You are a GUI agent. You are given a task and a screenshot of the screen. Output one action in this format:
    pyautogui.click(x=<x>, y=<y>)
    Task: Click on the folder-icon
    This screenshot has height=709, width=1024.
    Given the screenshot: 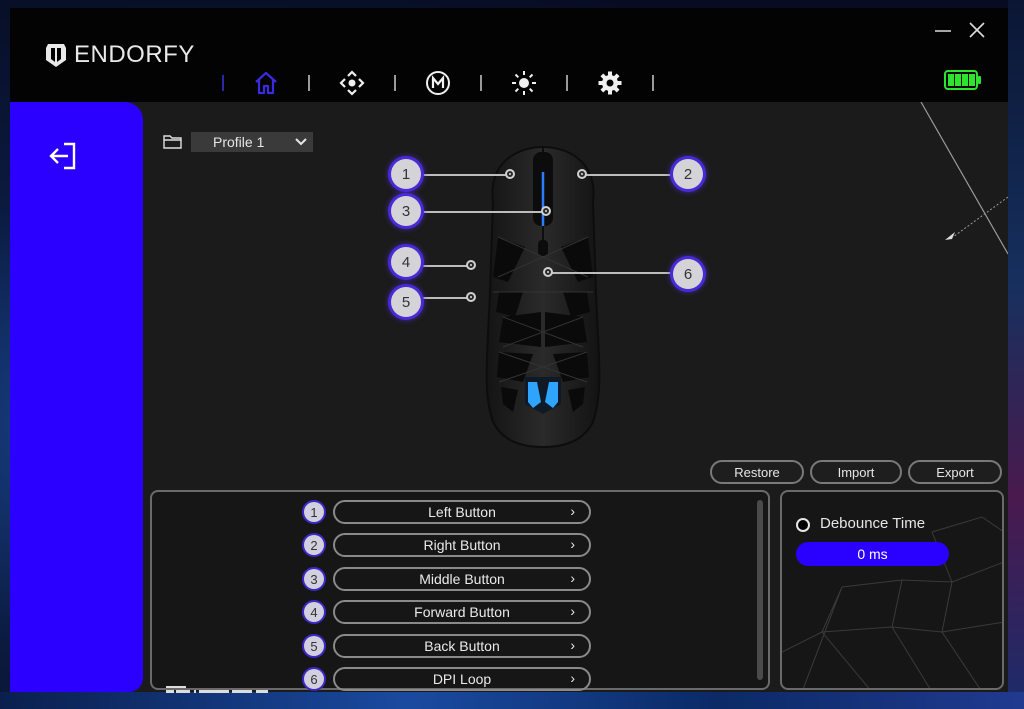 What is the action you would take?
    pyautogui.click(x=173, y=142)
    